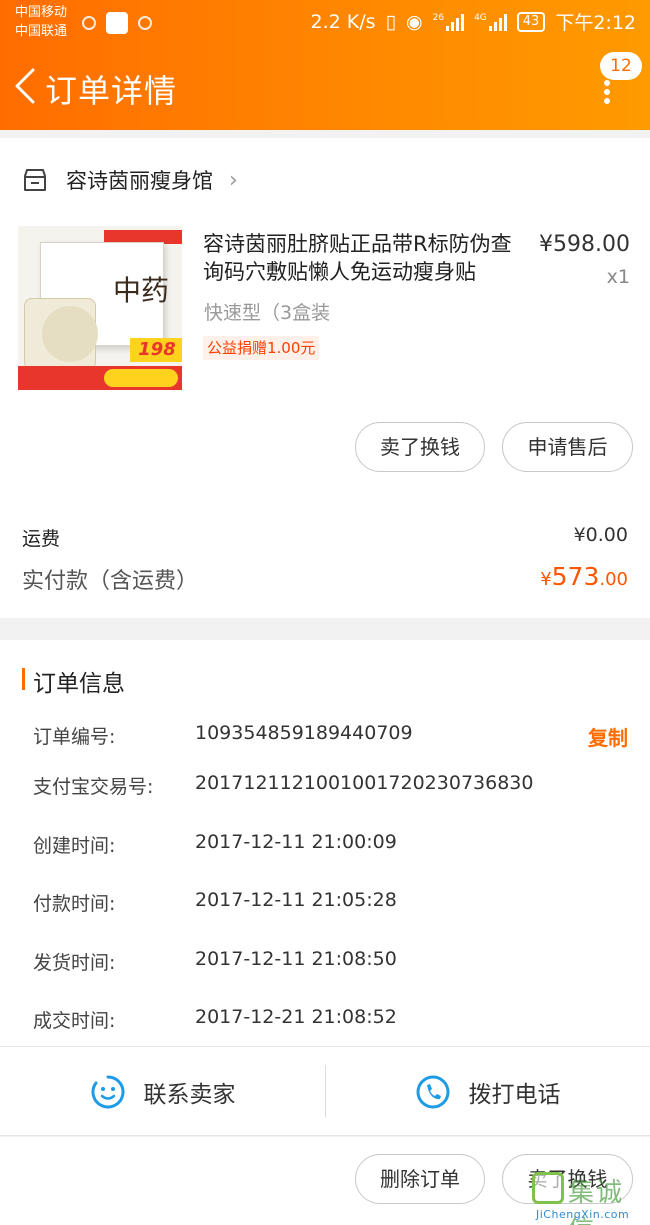 The width and height of the screenshot is (650, 1225). Describe the element at coordinates (584, 576) in the screenshot. I see `paid-amount: ¥573.00` at that location.